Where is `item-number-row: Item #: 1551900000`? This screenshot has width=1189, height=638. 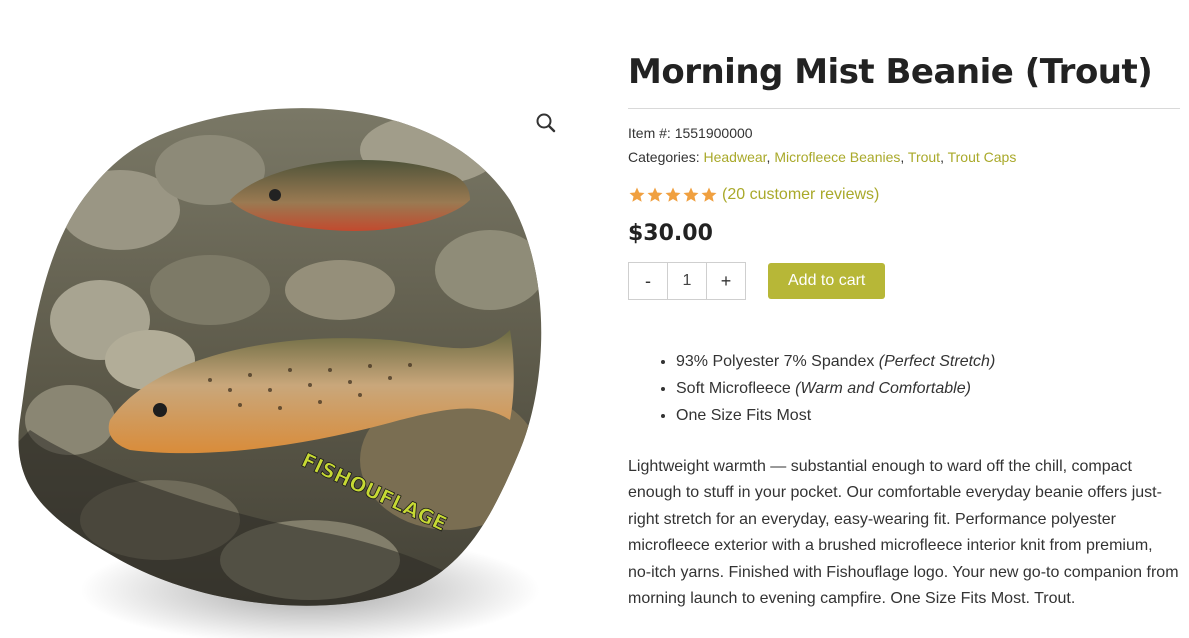
item-number-row: Item #: 1551900000 is located at coordinates (904, 133).